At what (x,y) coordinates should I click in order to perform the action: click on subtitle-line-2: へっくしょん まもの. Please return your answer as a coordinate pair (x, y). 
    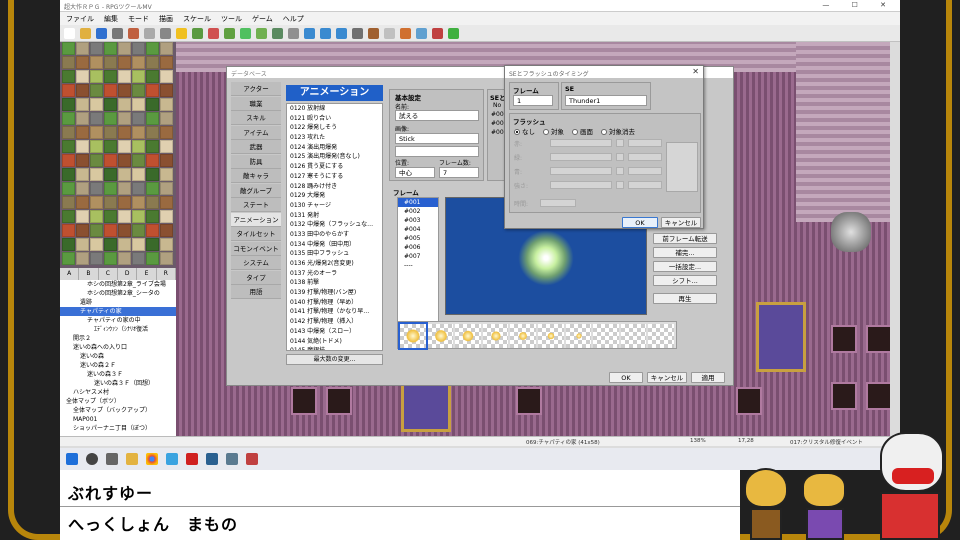
    Looking at the image, I should click on (153, 524).